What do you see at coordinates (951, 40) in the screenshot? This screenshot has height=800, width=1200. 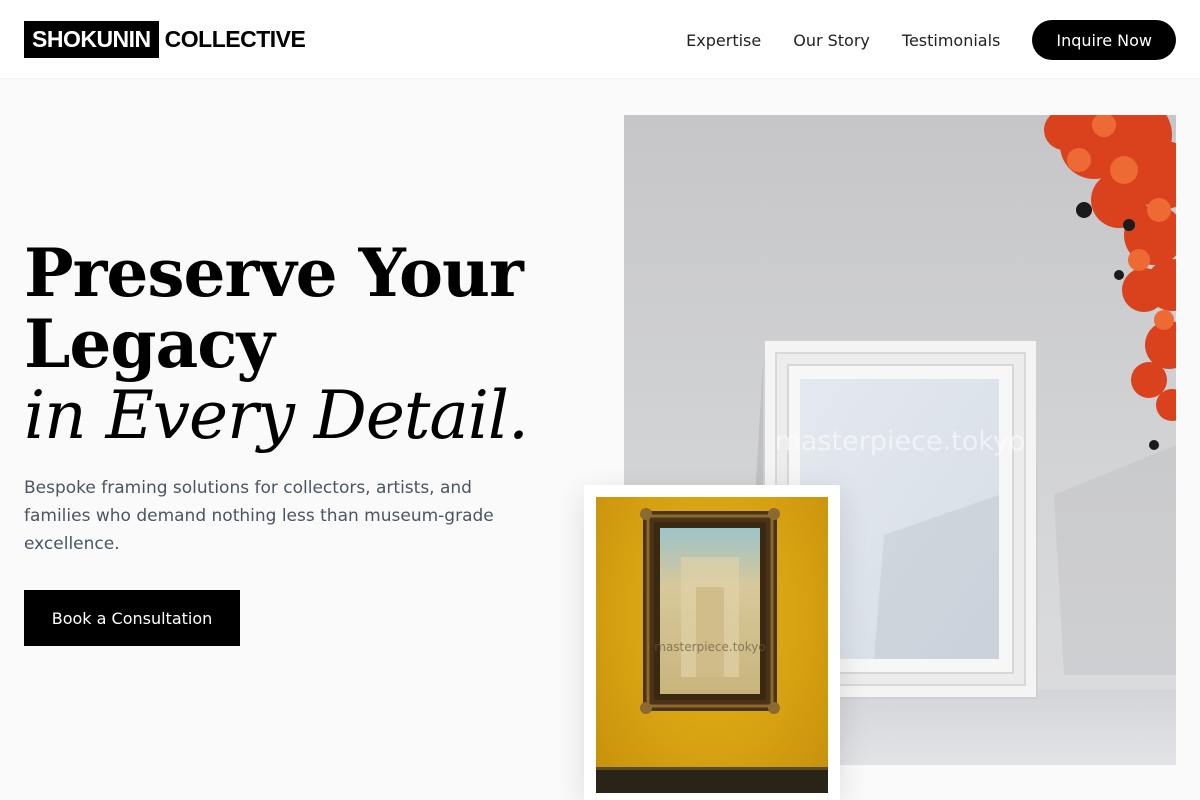 I see `nav-link-testimonials: Testimonials` at bounding box center [951, 40].